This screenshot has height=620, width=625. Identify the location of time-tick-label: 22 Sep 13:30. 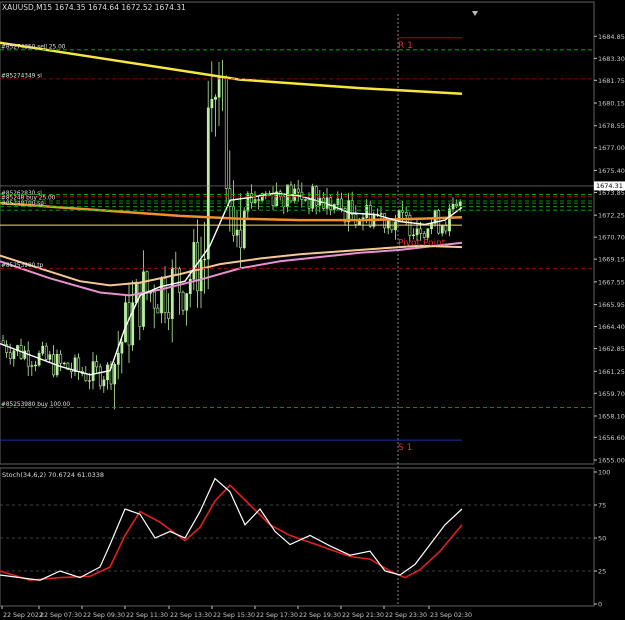
(191, 615).